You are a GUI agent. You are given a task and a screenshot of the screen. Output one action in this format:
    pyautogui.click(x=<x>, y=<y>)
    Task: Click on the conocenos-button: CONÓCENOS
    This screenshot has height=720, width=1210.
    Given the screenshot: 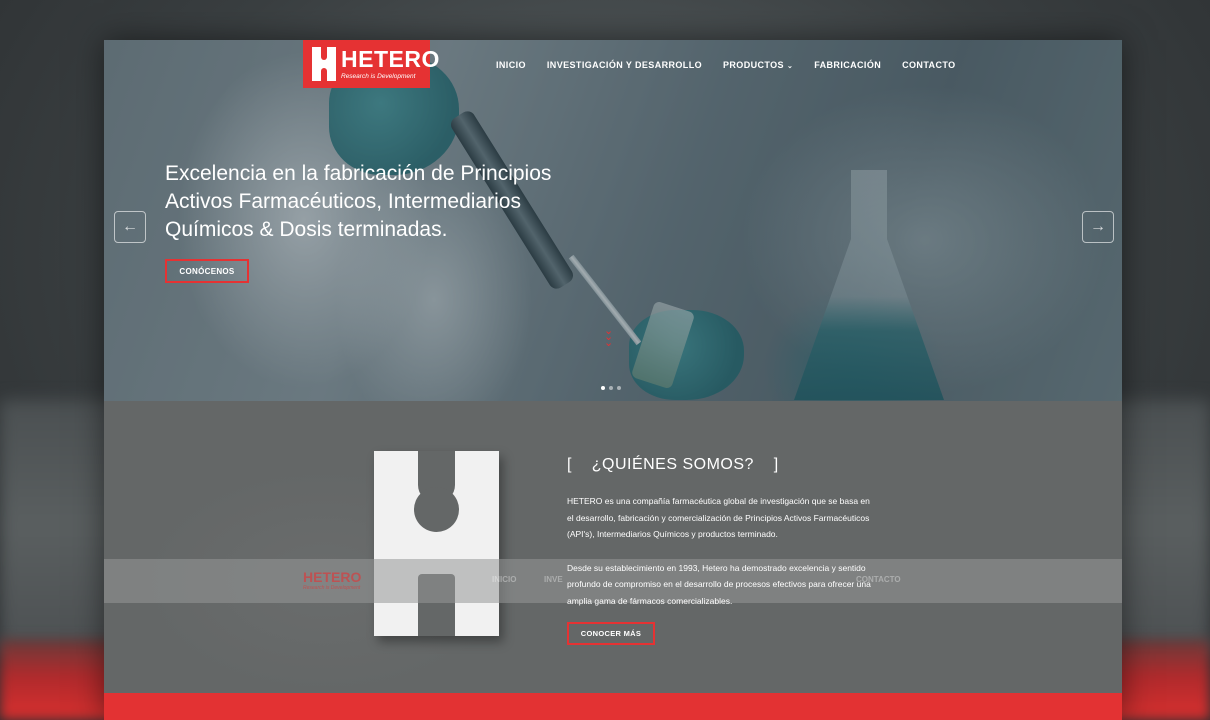 What is the action you would take?
    pyautogui.click(x=207, y=271)
    